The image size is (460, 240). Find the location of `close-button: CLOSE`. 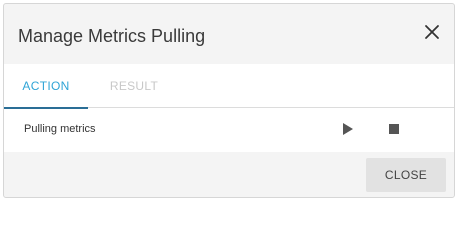

close-button: CLOSE is located at coordinates (406, 175).